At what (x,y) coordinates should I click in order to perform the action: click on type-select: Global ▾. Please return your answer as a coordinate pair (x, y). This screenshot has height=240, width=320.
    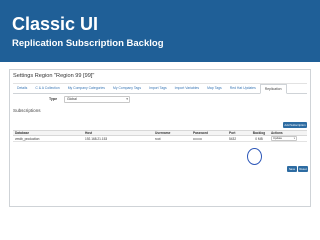
    Looking at the image, I should click on (97, 99).